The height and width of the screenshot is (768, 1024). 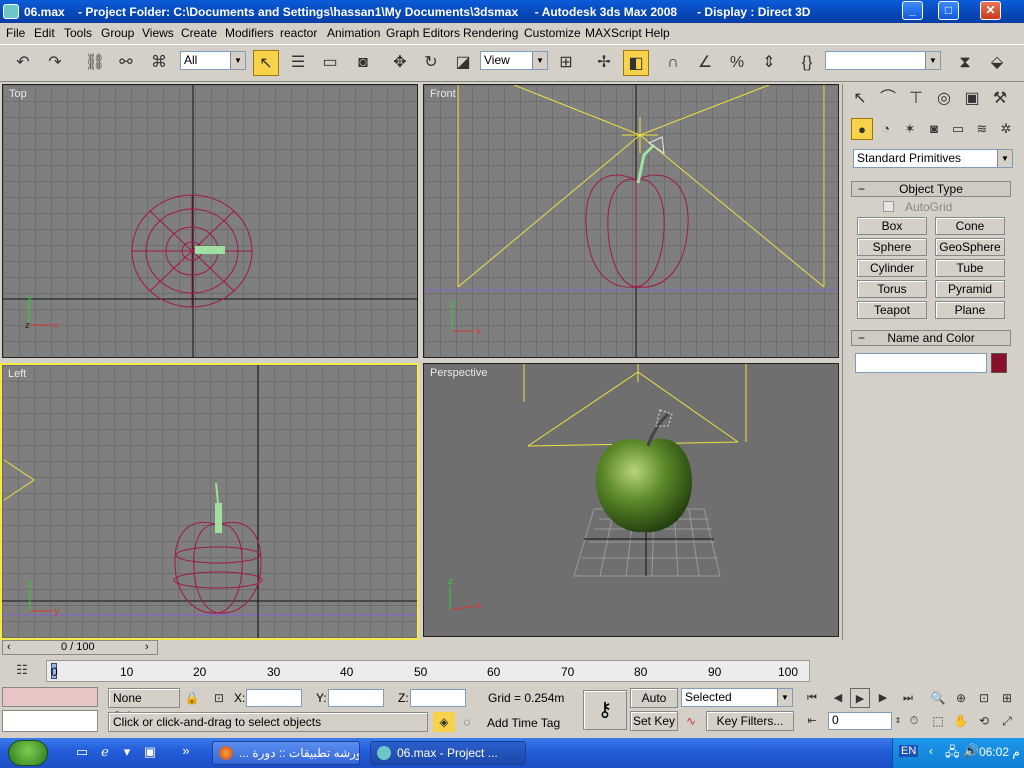 What do you see at coordinates (50, 721) in the screenshot?
I see `maxscript-listener-white` at bounding box center [50, 721].